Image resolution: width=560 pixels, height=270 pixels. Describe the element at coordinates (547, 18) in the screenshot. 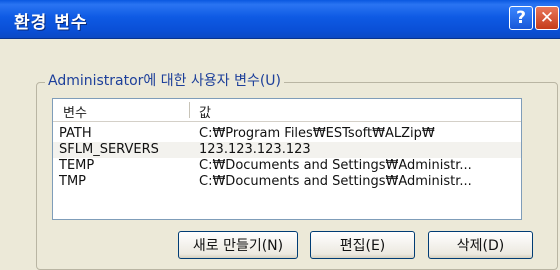

I see `close-button: ✕` at that location.